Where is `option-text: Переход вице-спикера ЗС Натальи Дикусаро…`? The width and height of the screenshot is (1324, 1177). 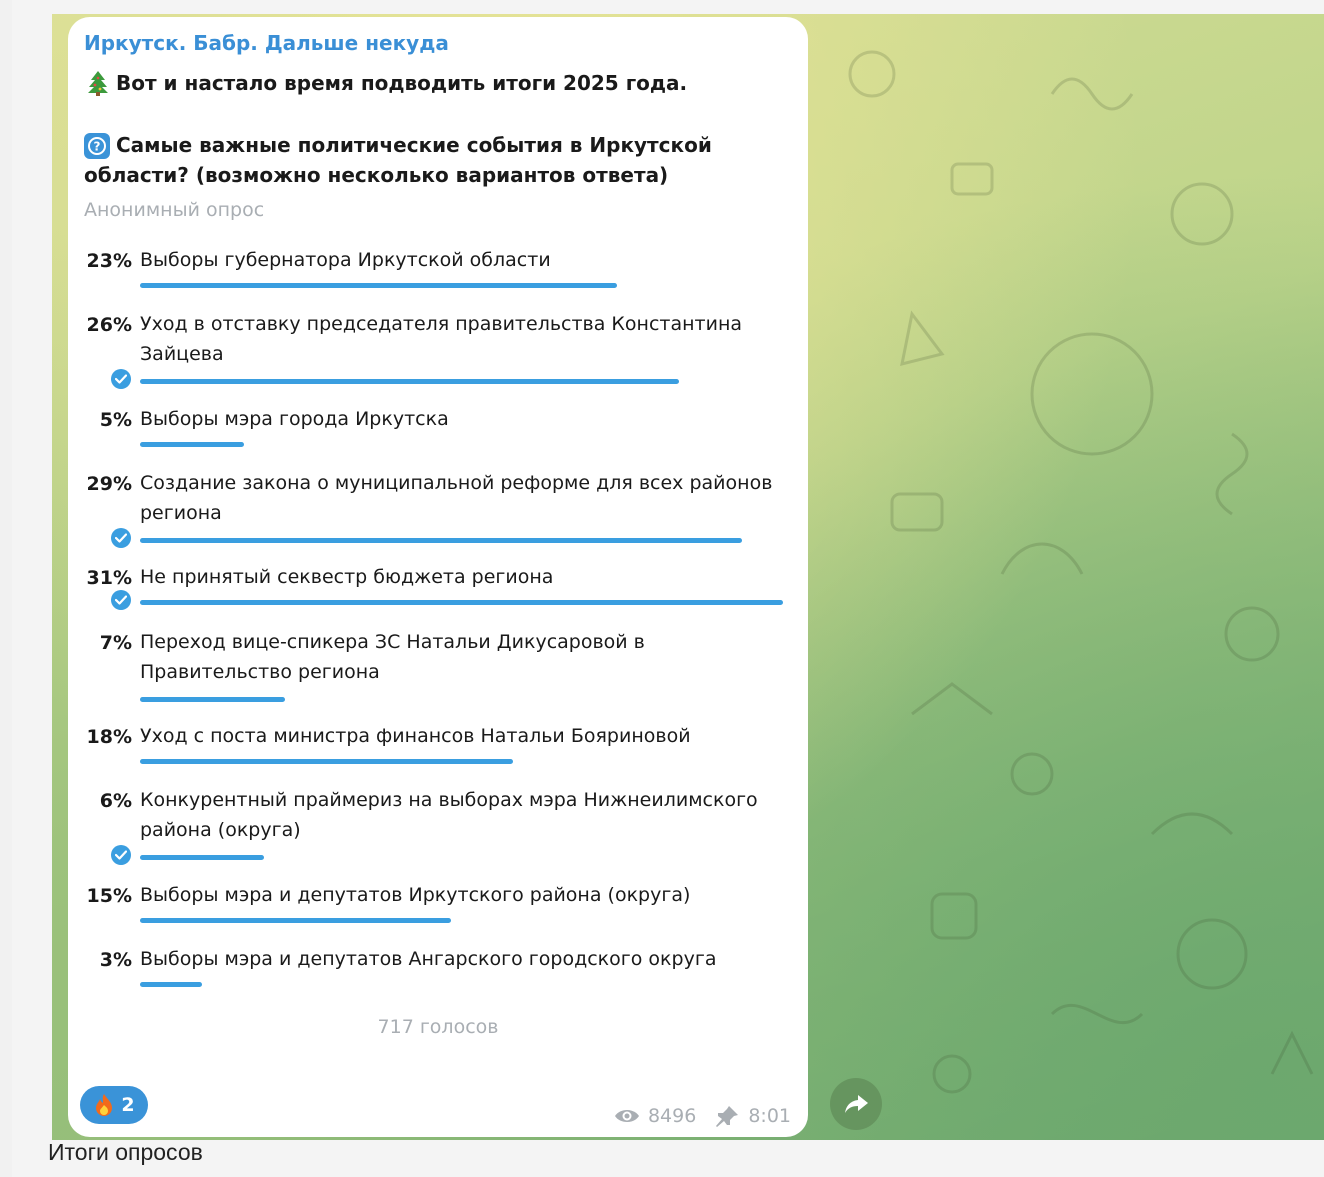
option-text: Переход вице-спикера ЗС Натальи Дикусаро… is located at coordinates (392, 657).